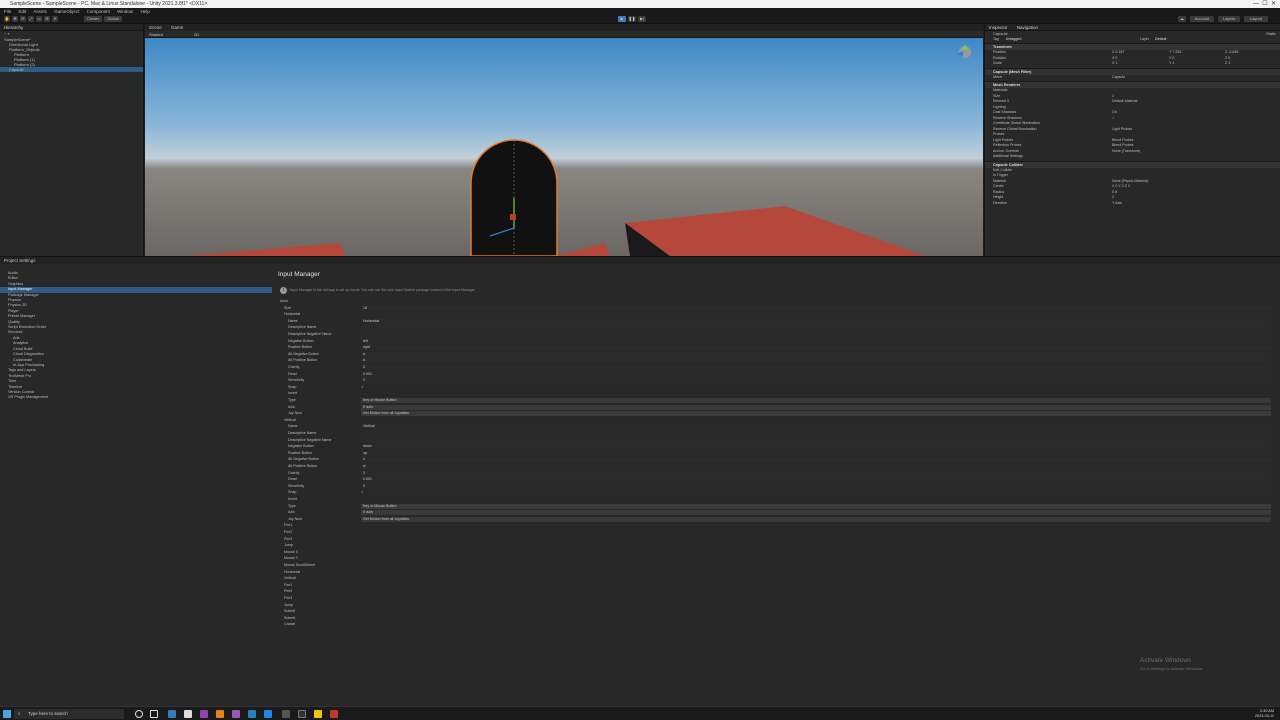 The image size is (1280, 720). What do you see at coordinates (318, 714) in the screenshot?
I see `file-explorer-icon` at bounding box center [318, 714].